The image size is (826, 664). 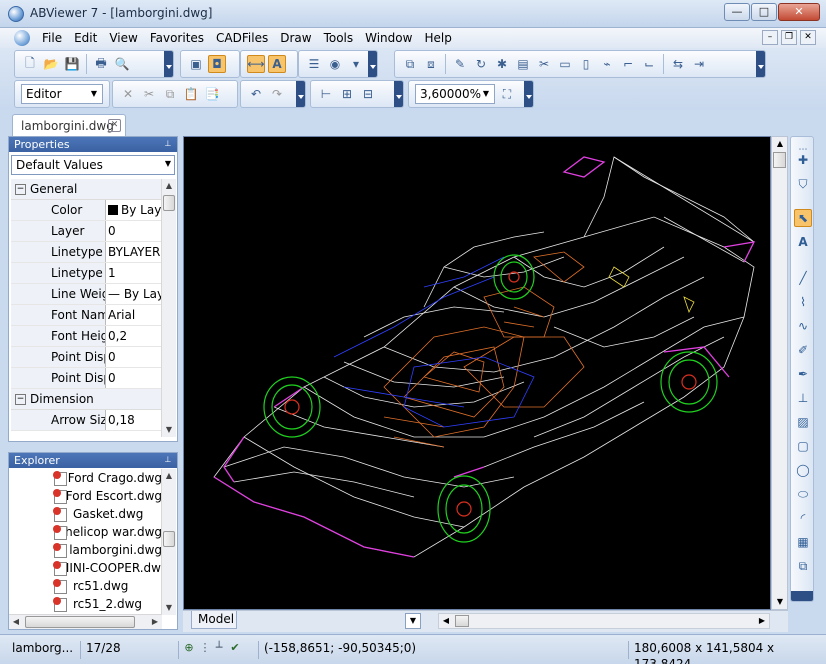 What do you see at coordinates (128, 94) in the screenshot?
I see `delete-icon: ✕` at bounding box center [128, 94].